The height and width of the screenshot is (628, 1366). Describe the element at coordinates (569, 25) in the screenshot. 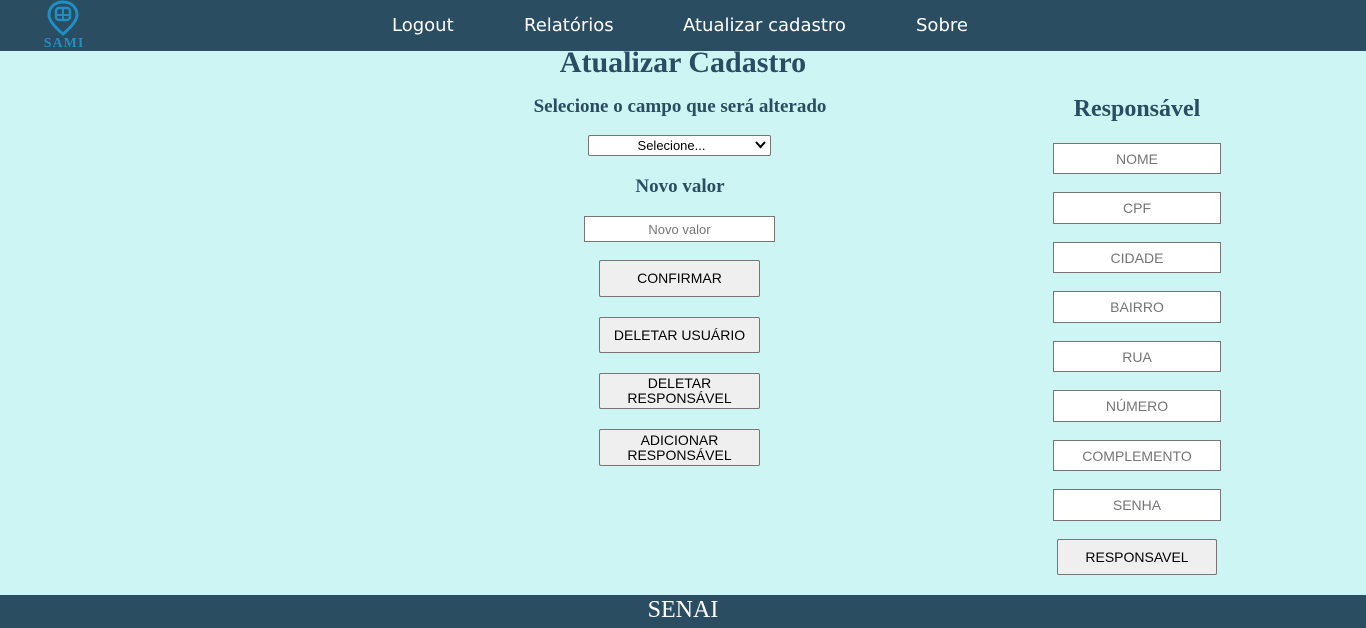

I see `nav-relatorios: Relatórios` at that location.